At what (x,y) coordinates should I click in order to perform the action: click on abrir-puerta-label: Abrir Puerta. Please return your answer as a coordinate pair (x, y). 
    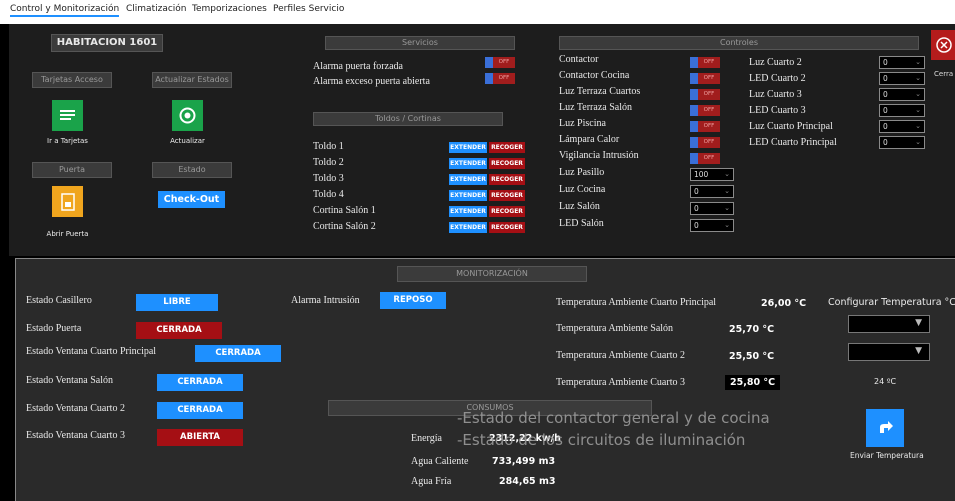
    Looking at the image, I should click on (67, 234).